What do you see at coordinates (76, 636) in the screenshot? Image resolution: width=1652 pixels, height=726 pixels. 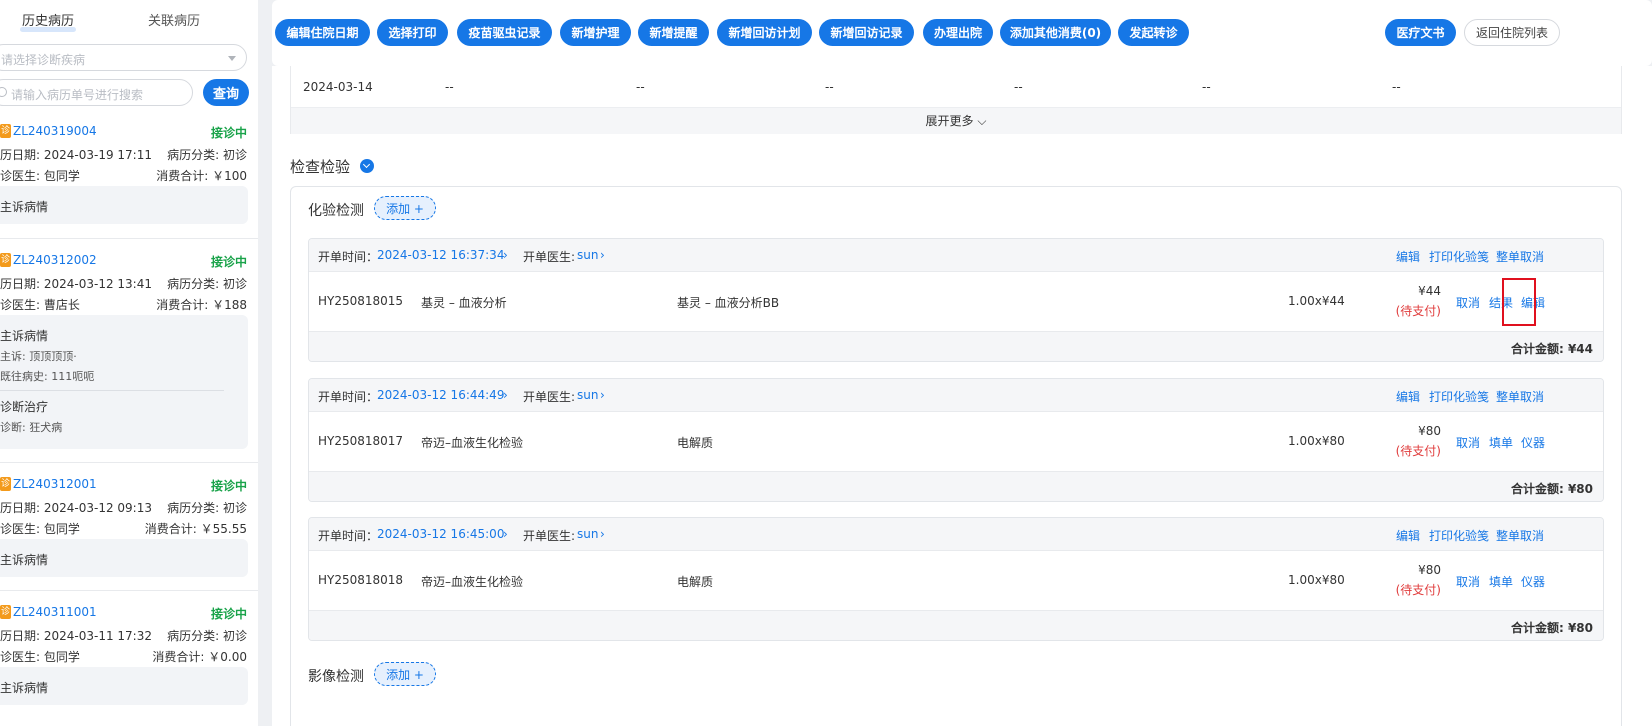 I see `record-date: 历日期: 2024-03-11 17:32` at bounding box center [76, 636].